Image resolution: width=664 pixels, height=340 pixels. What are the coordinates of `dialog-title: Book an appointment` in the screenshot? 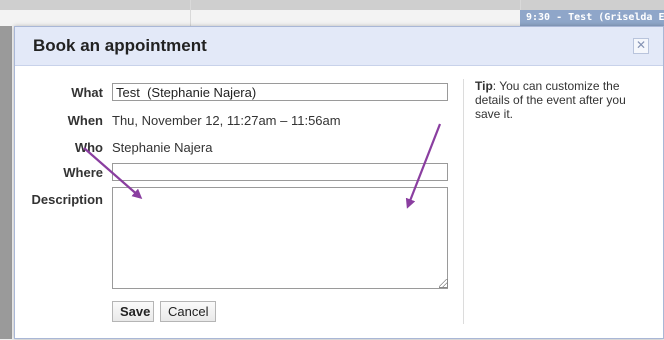 It's located at (120, 45).